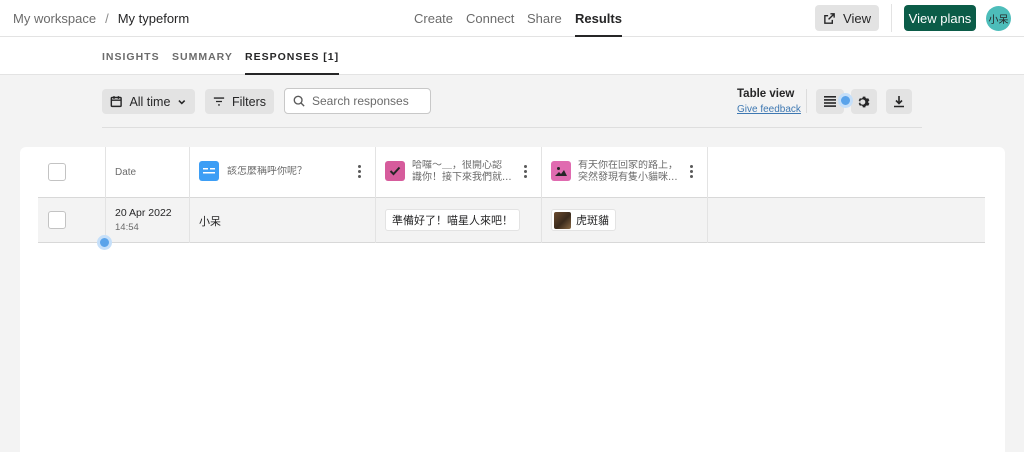  Describe the element at coordinates (219, 101) in the screenshot. I see `filter-icon` at that location.